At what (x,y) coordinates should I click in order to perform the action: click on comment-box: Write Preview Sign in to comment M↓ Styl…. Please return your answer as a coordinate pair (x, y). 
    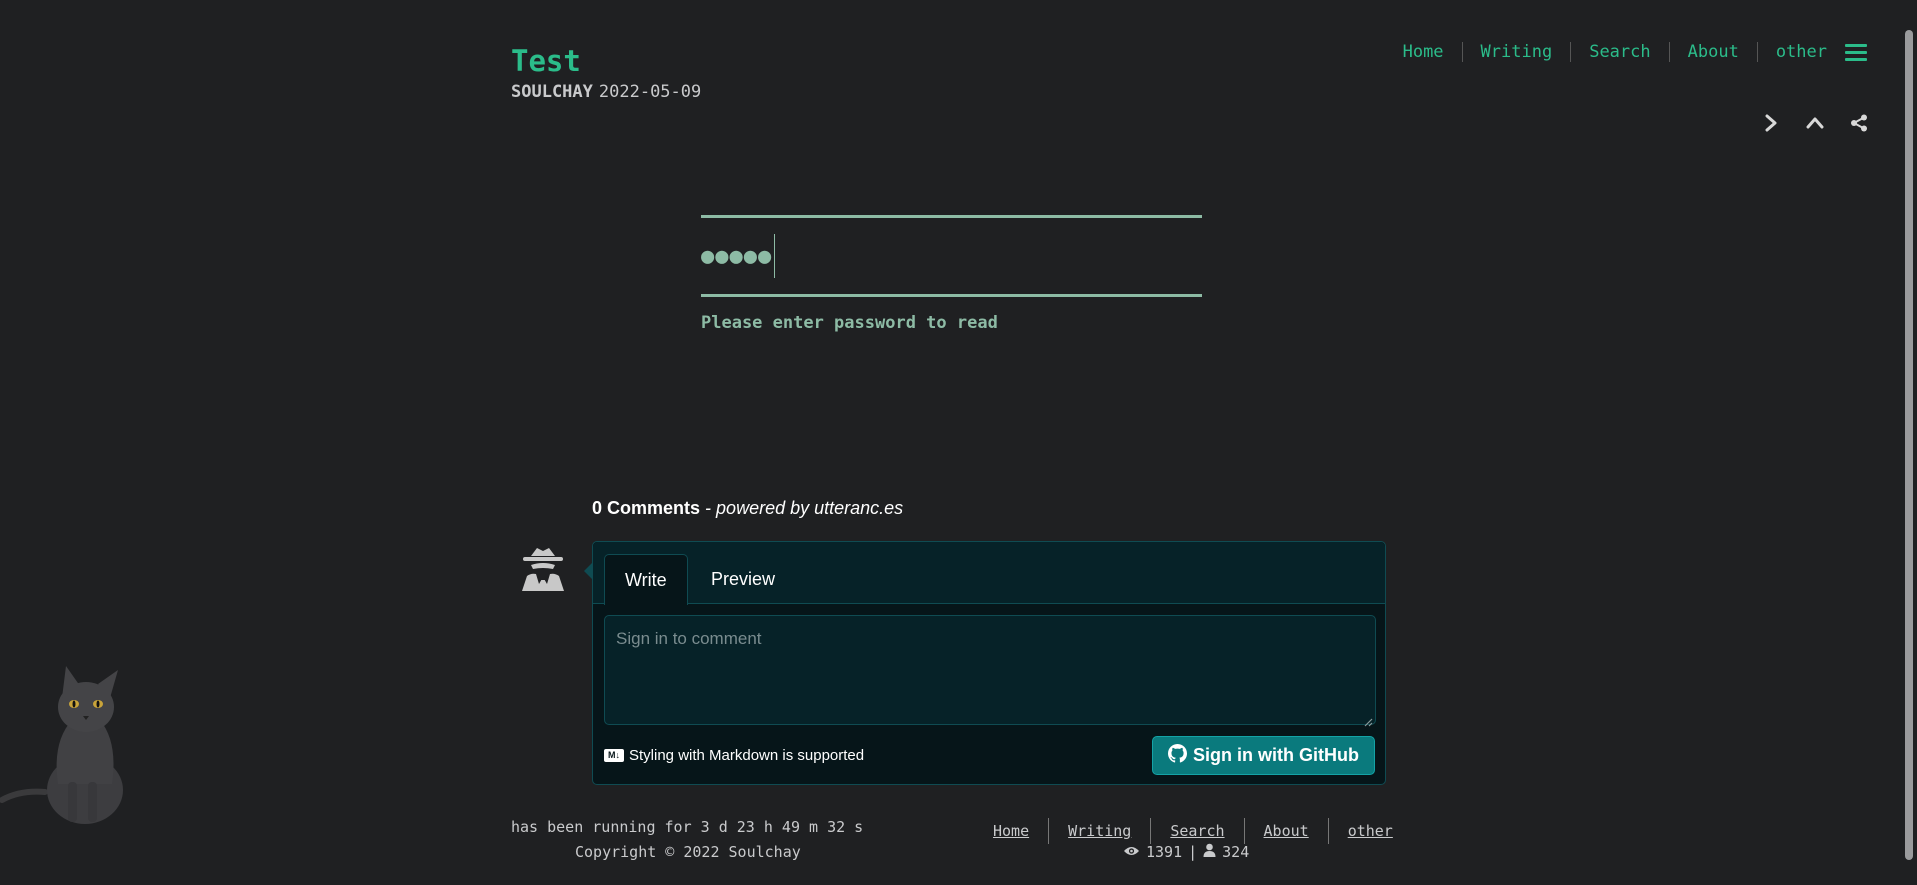
    Looking at the image, I should click on (985, 663).